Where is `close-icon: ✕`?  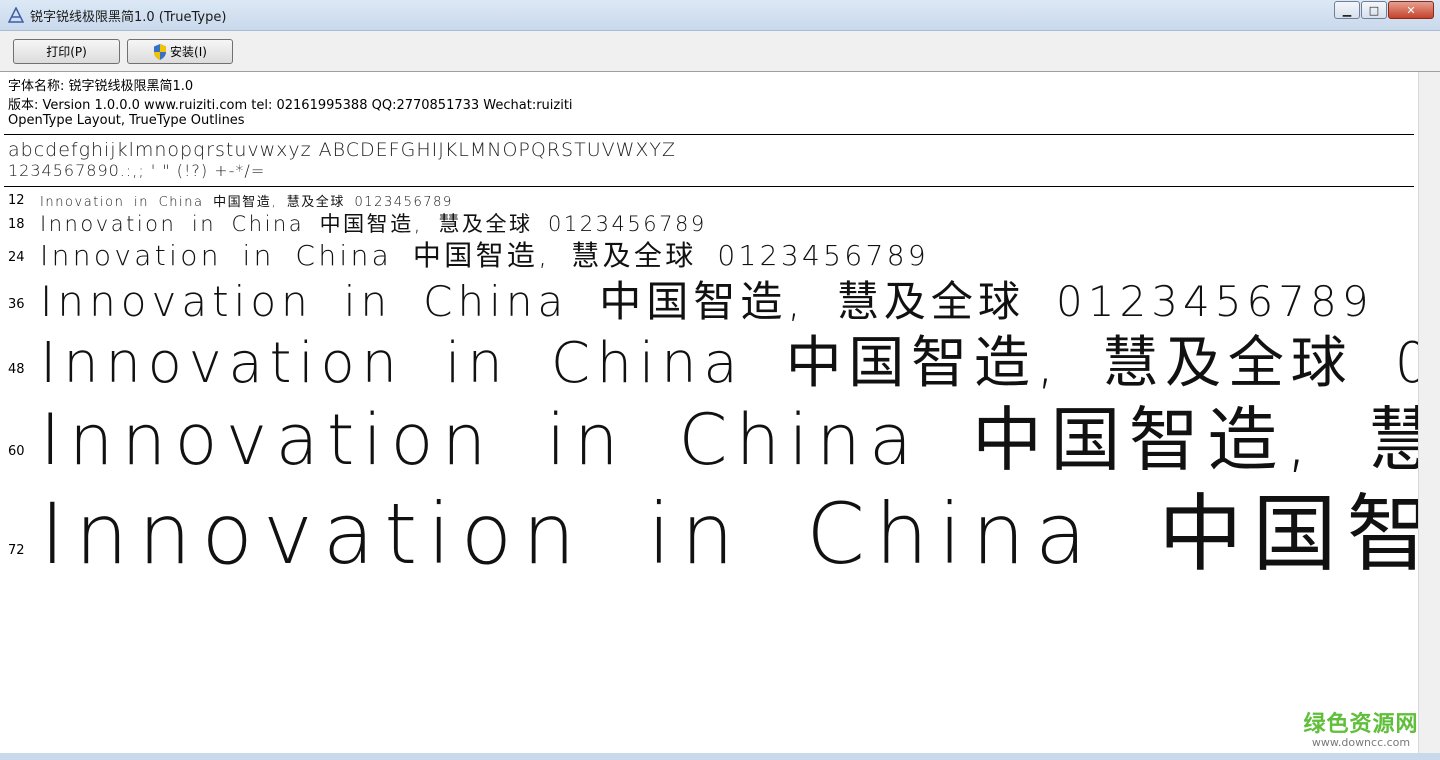 close-icon: ✕ is located at coordinates (1411, 10).